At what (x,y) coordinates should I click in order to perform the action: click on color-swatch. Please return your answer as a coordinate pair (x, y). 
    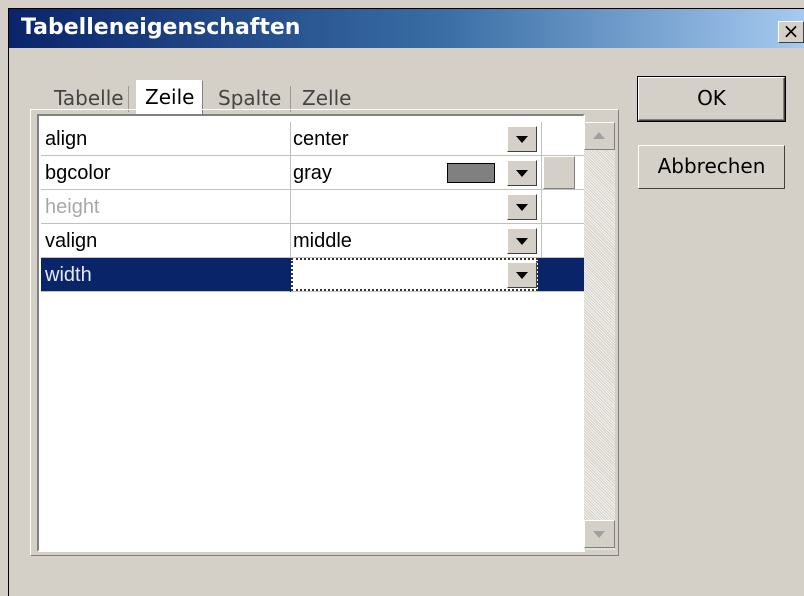
    Looking at the image, I should click on (471, 173).